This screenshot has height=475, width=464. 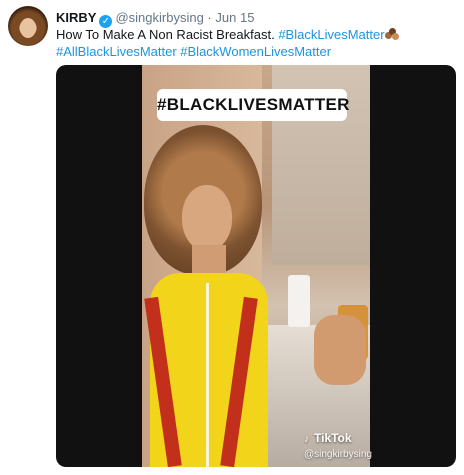 I want to click on avatar, so click(x=28, y=26).